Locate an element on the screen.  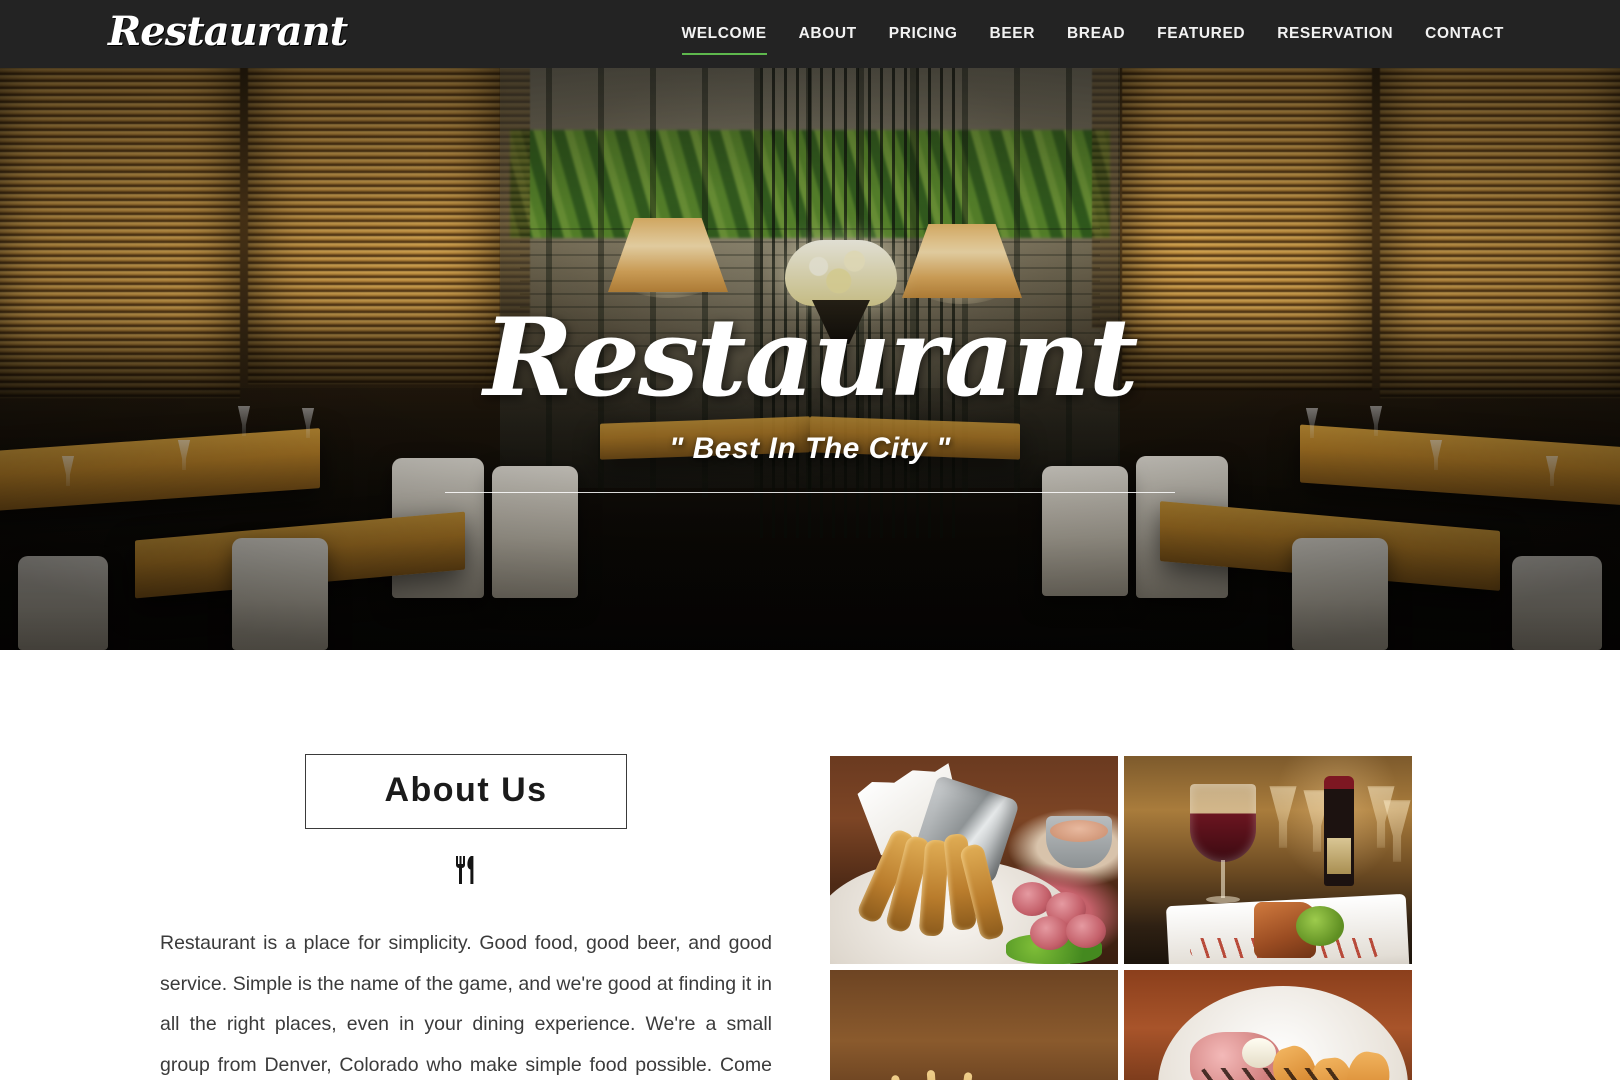
hero-divider is located at coordinates (810, 492).